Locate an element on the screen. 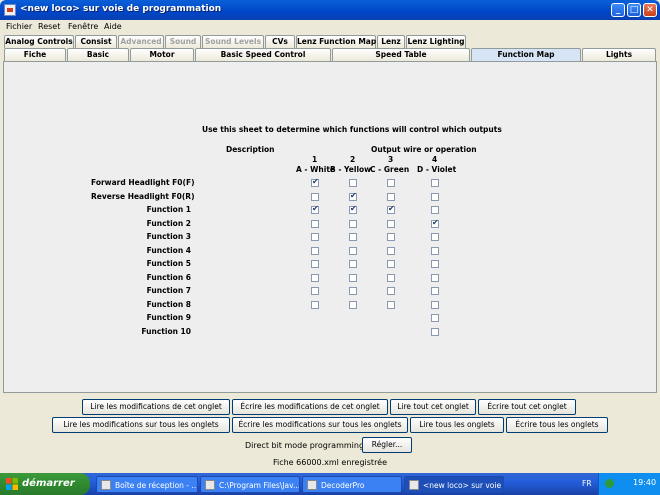 This screenshot has width=660, height=495. function-row-label: Function 7 is located at coordinates (168, 290).